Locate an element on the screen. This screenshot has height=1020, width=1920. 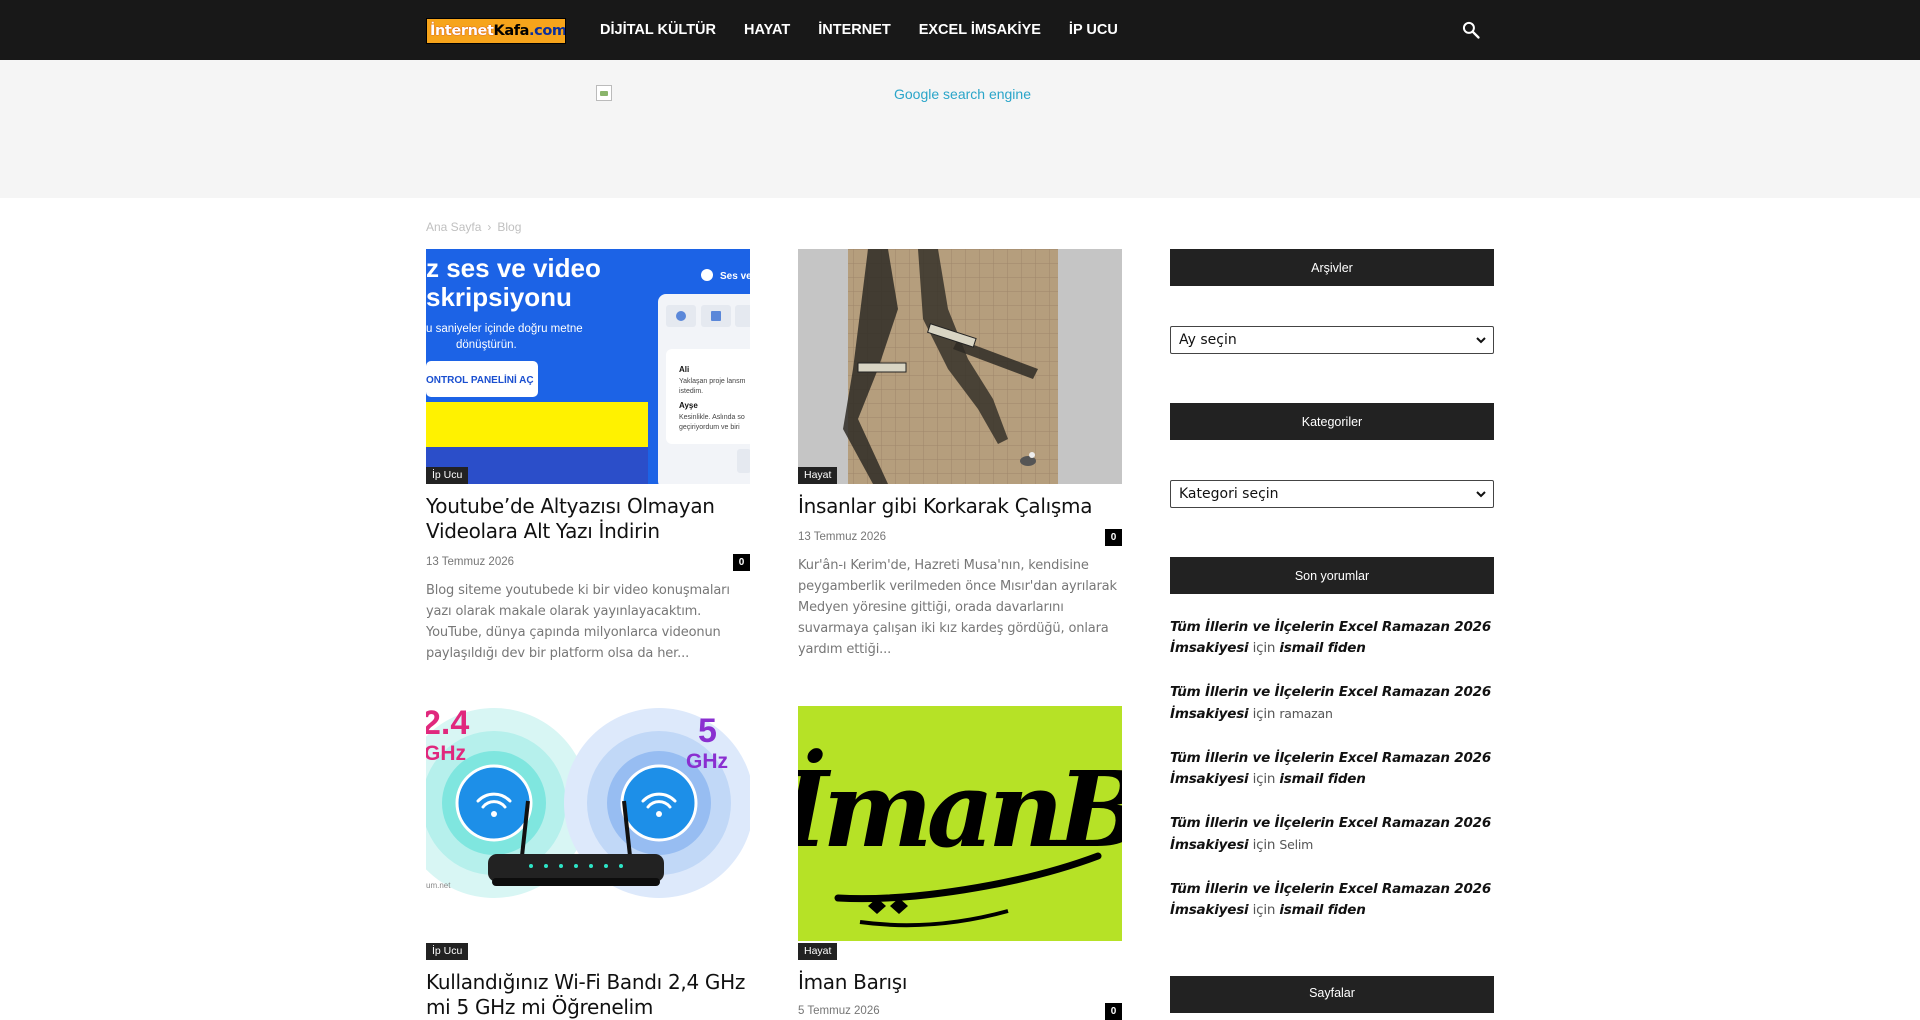
breadcrumb-home: Ana Sayfa is located at coordinates (453, 227).